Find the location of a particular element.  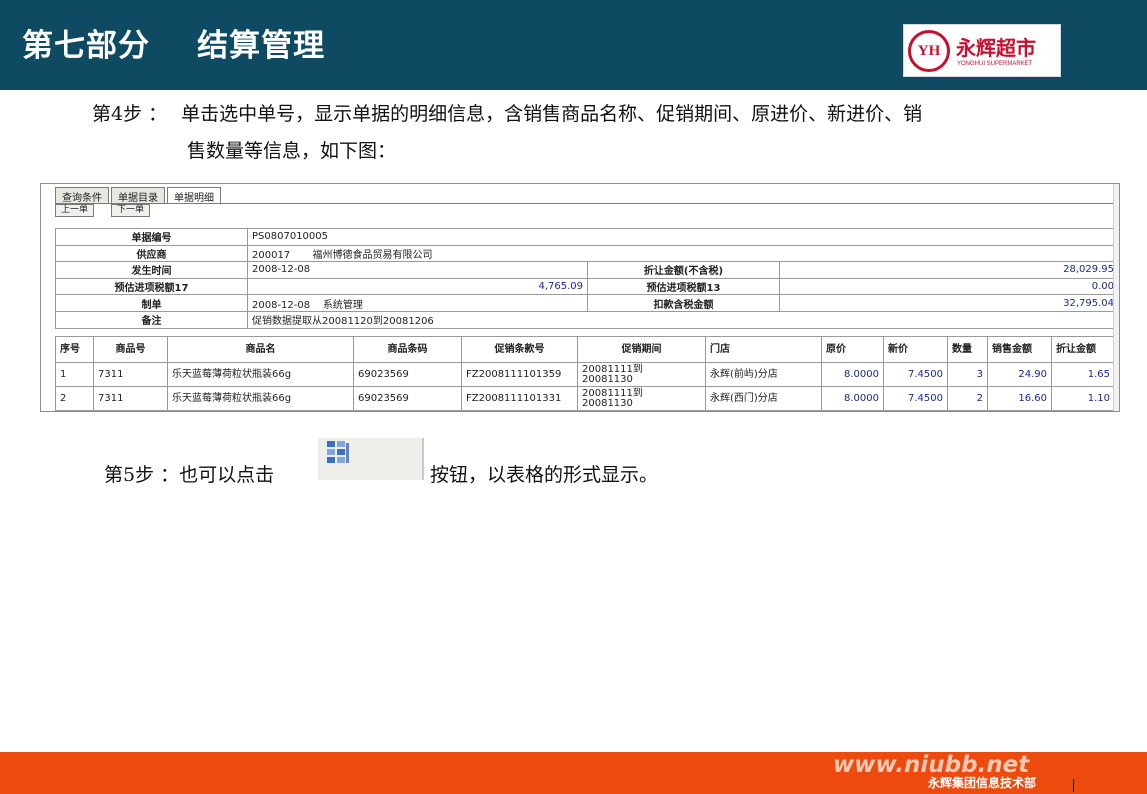

tab-document-detail: 单据明细 is located at coordinates (194, 195).